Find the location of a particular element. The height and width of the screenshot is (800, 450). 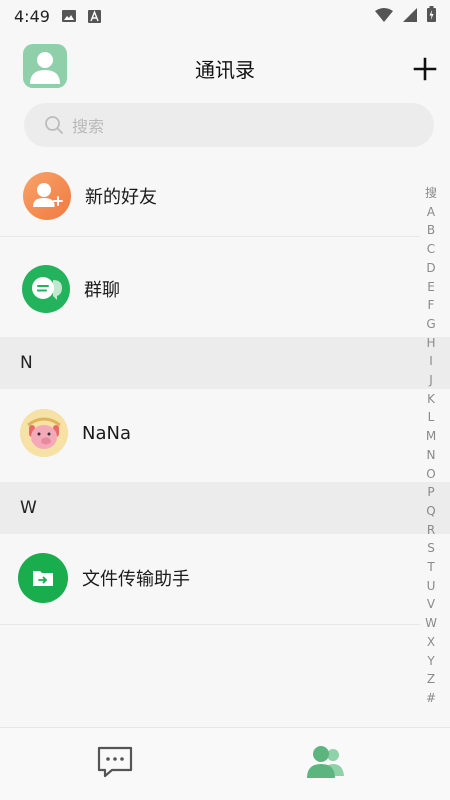

index-letter: Y is located at coordinates (430, 661).